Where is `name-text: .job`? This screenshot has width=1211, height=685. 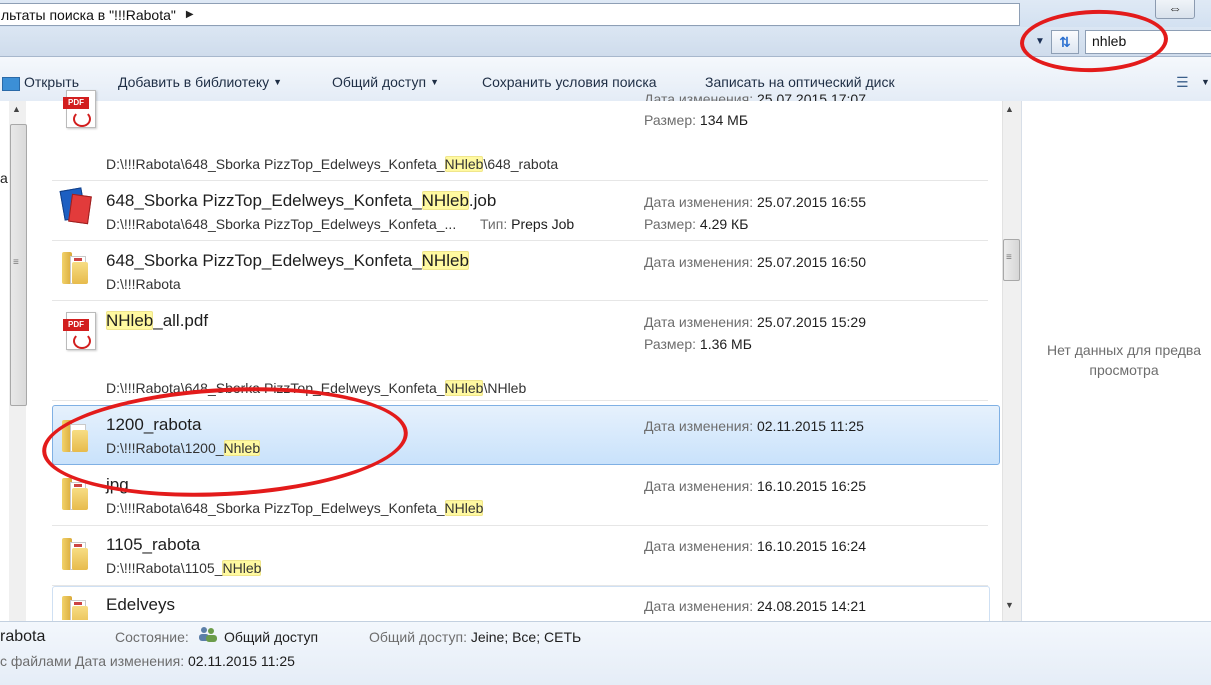
name-text: .job is located at coordinates (482, 200).